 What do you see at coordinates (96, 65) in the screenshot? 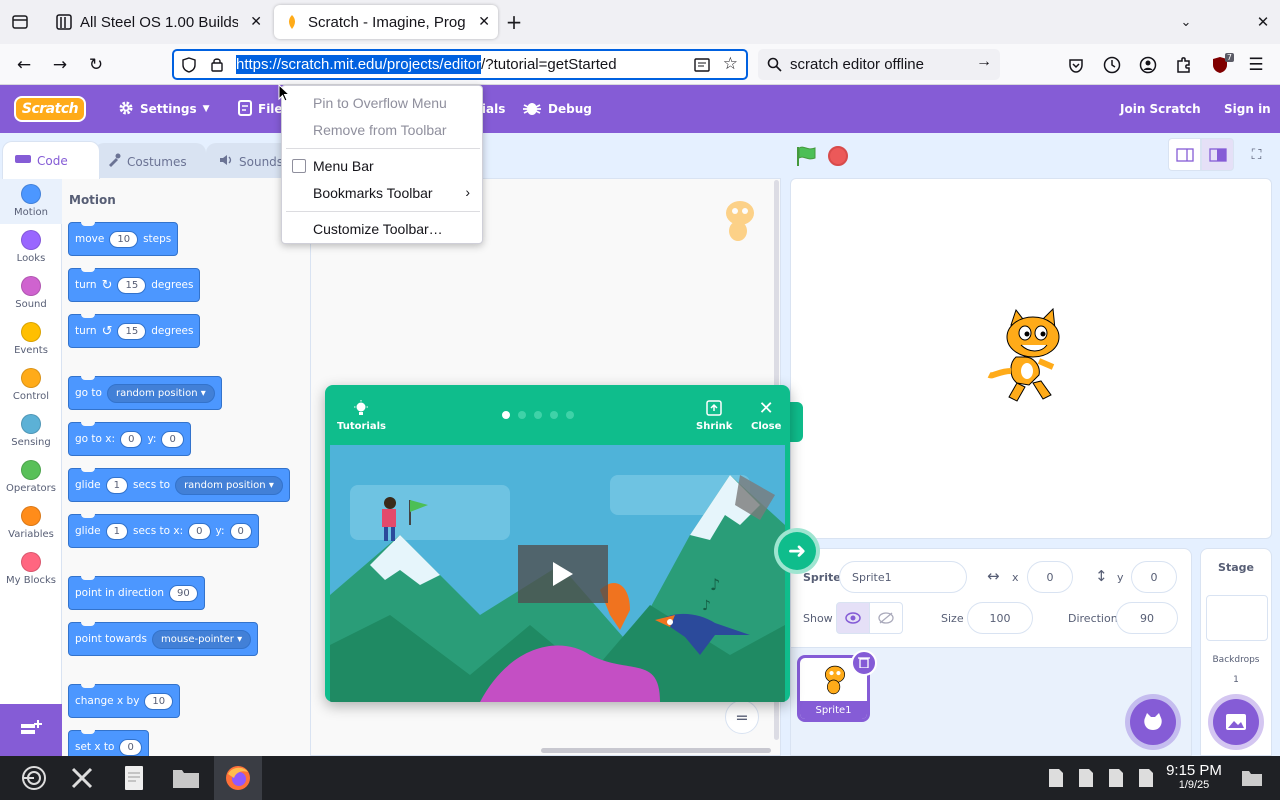
I see `reload-icon: ↻` at bounding box center [96, 65].